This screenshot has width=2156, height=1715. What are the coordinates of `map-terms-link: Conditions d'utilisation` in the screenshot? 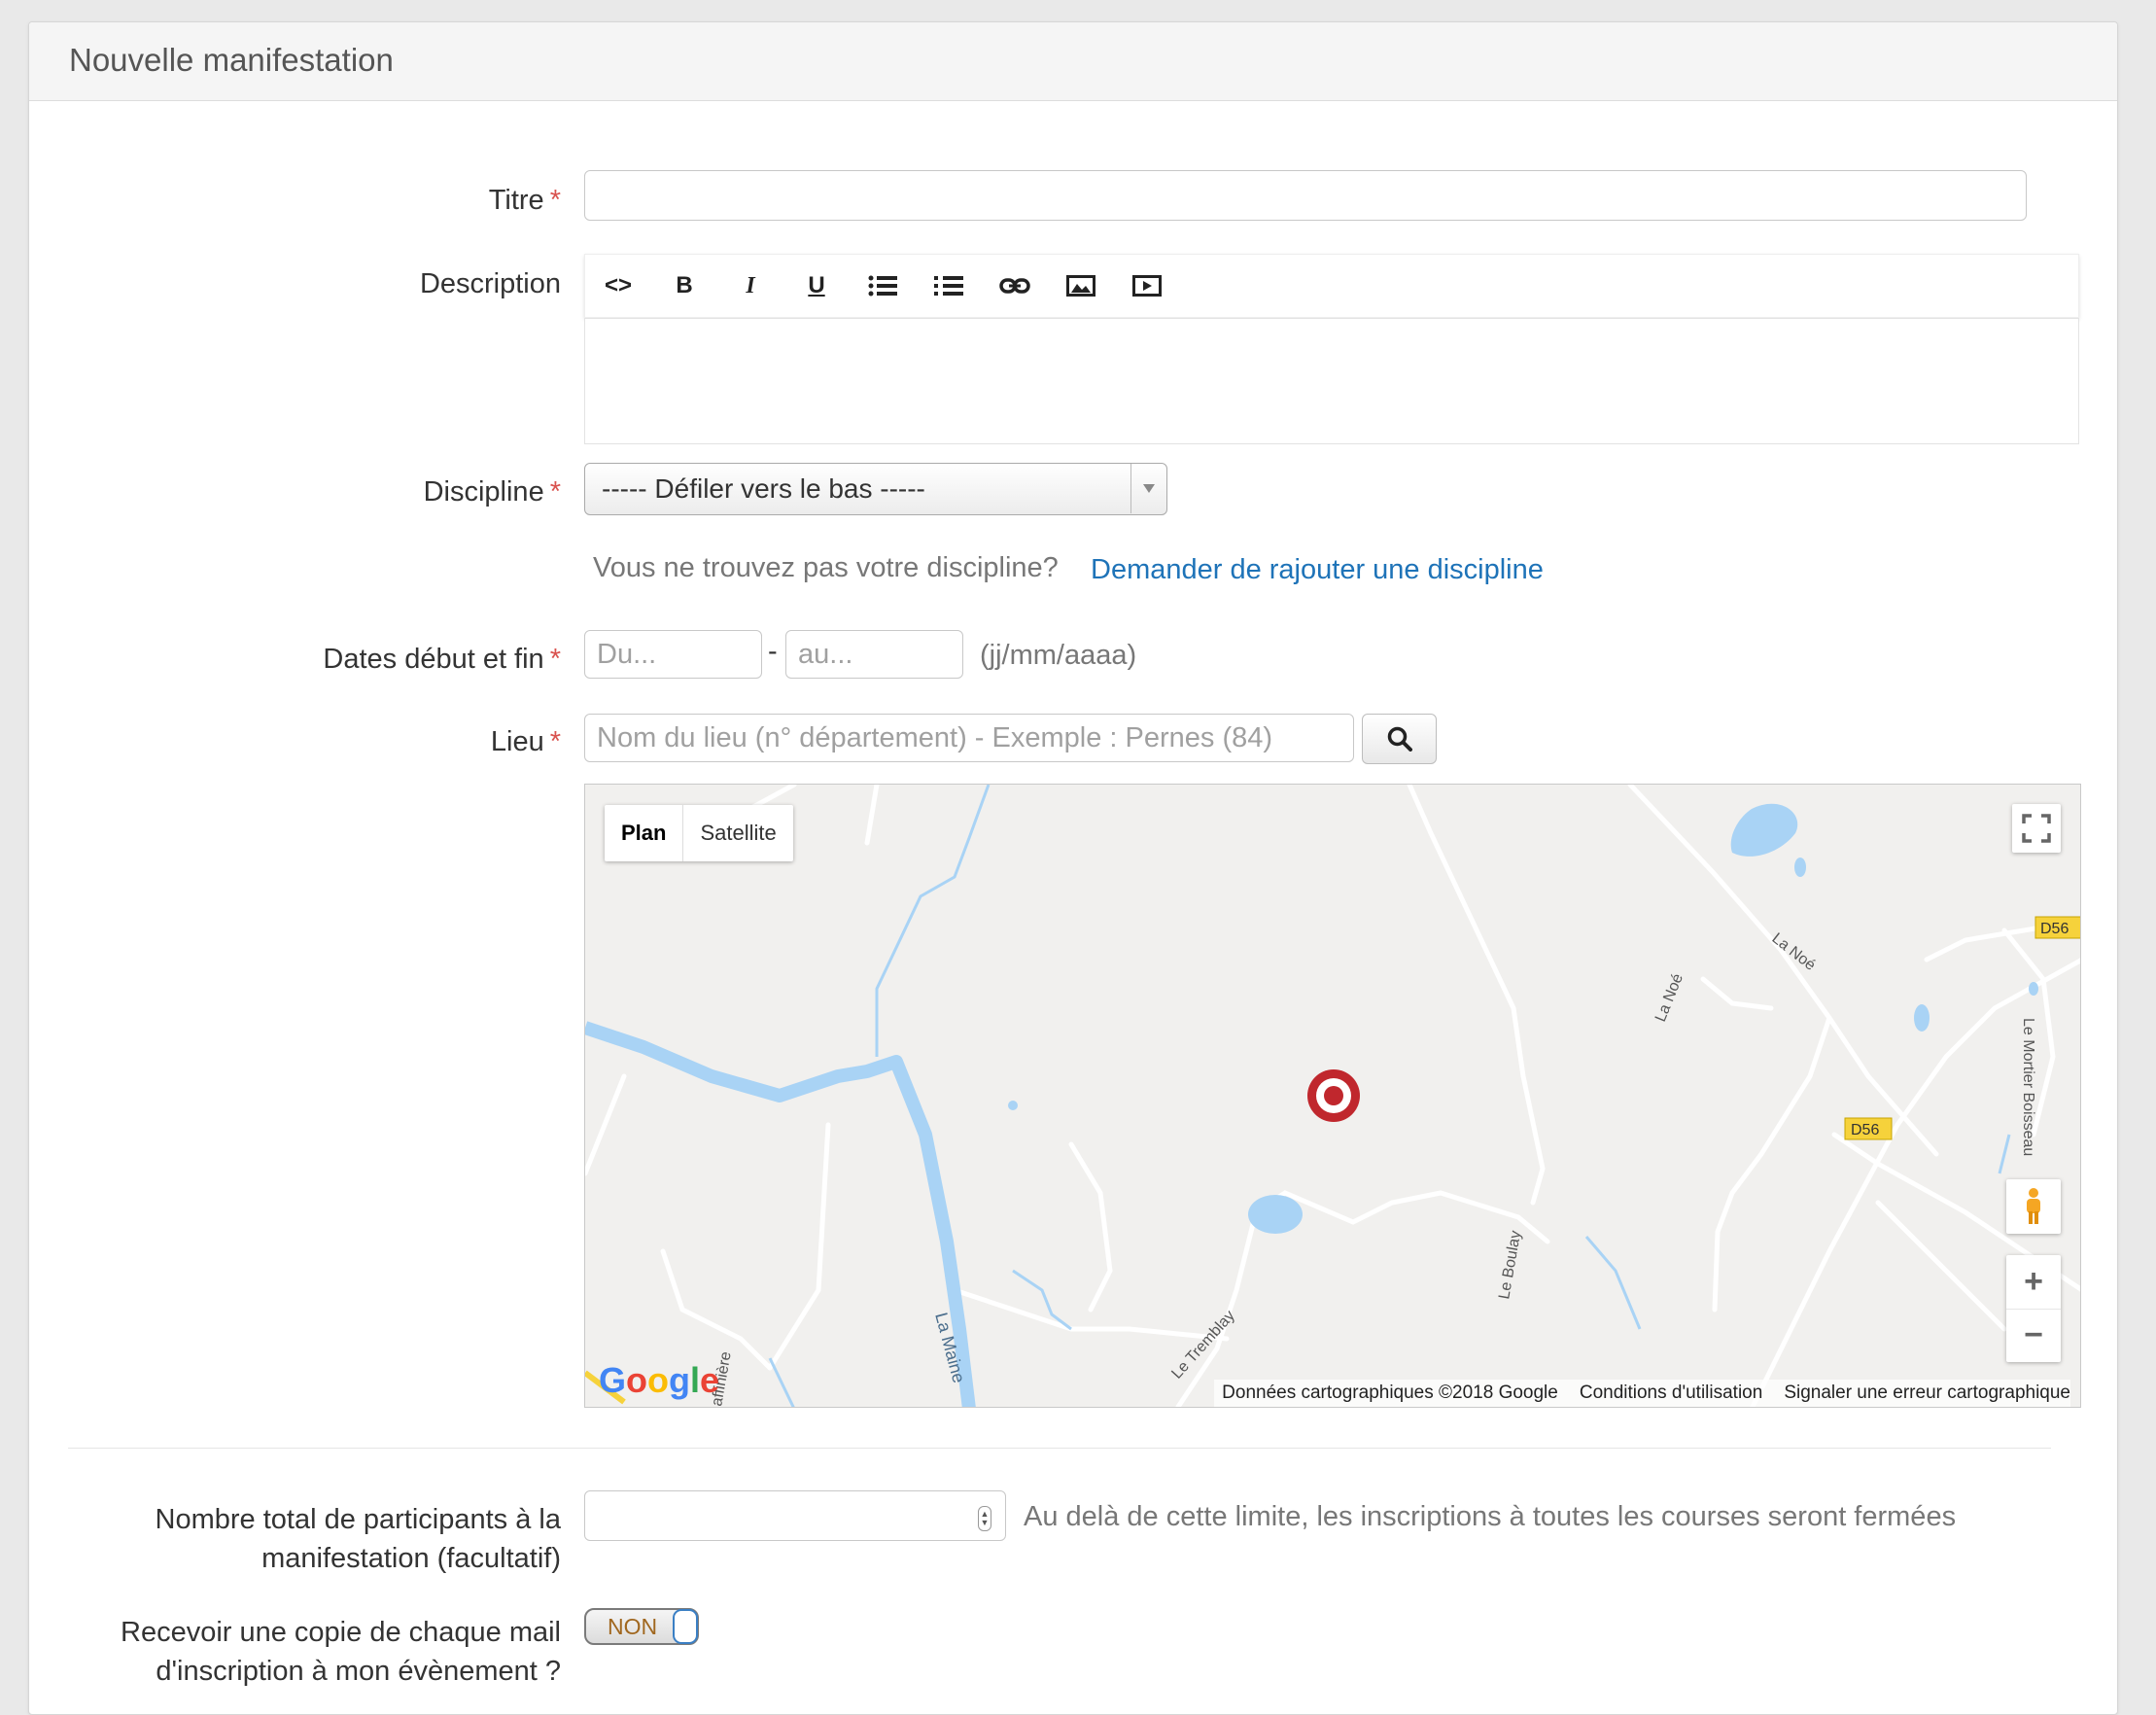 It's located at (1671, 1393).